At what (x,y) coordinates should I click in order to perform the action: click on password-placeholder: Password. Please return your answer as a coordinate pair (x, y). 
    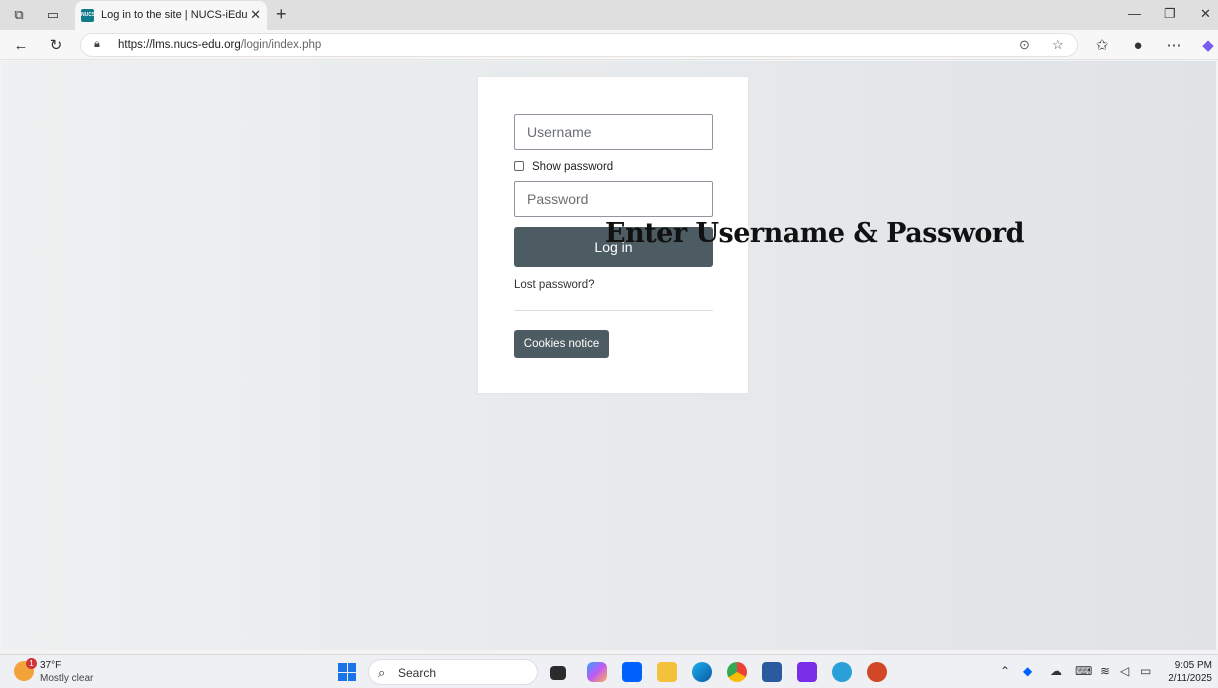
    Looking at the image, I should click on (558, 199).